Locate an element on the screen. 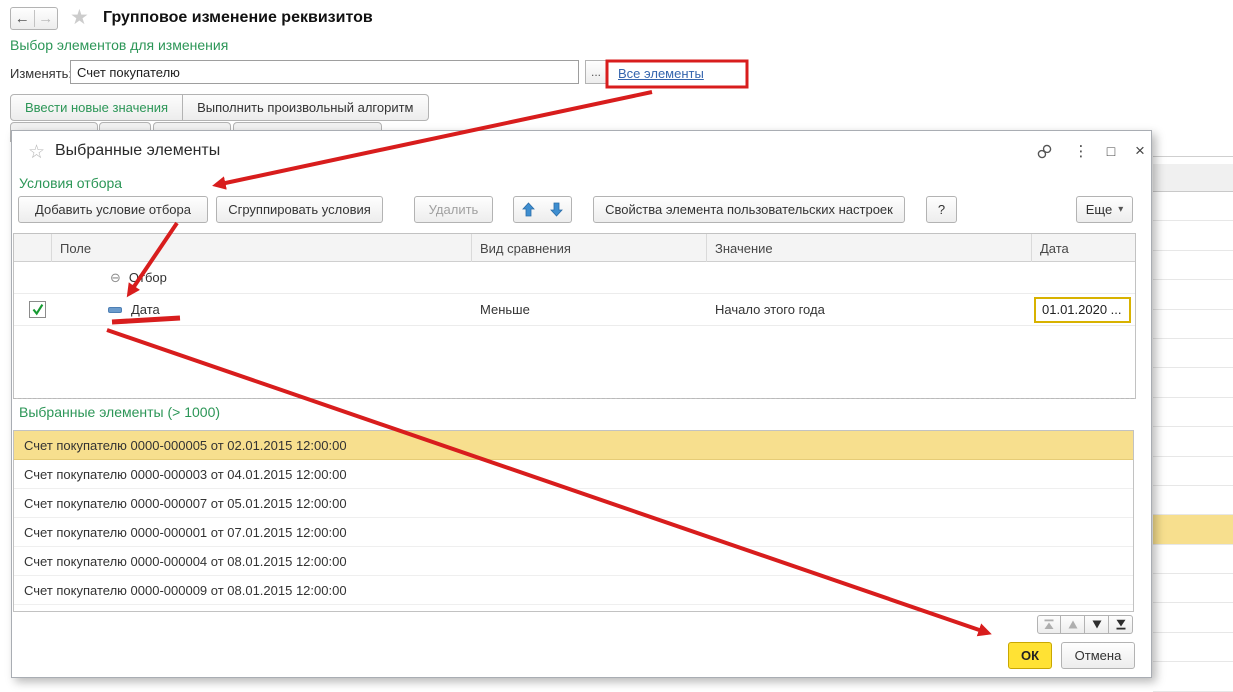 The image size is (1233, 692). conditions-table-header: Поле Вид сравнения Значение Дата is located at coordinates (574, 248).